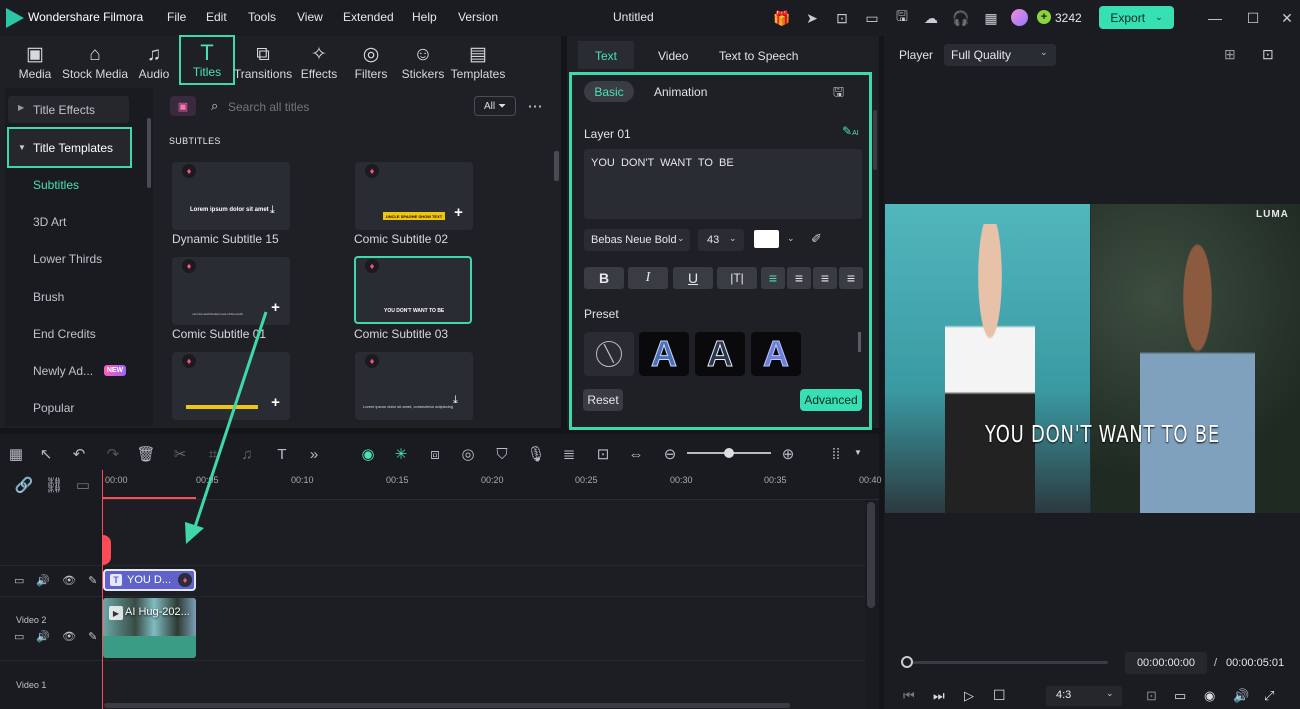 The height and width of the screenshot is (709, 1300). What do you see at coordinates (569, 454) in the screenshot?
I see `audio-mix-icon: ≣` at bounding box center [569, 454].